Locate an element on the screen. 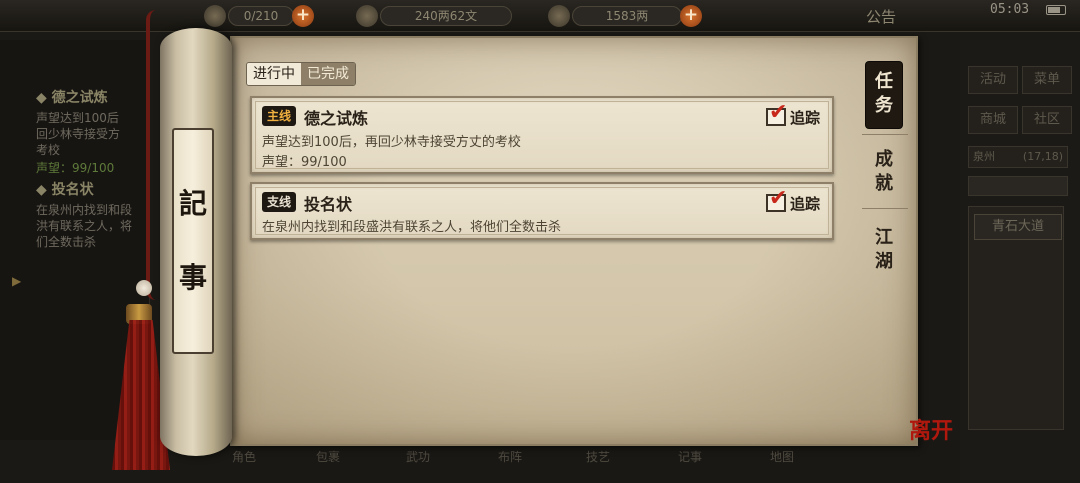 This screenshot has height=483, width=1080. scroll-title-char-1: 記 is located at coordinates (192, 203).